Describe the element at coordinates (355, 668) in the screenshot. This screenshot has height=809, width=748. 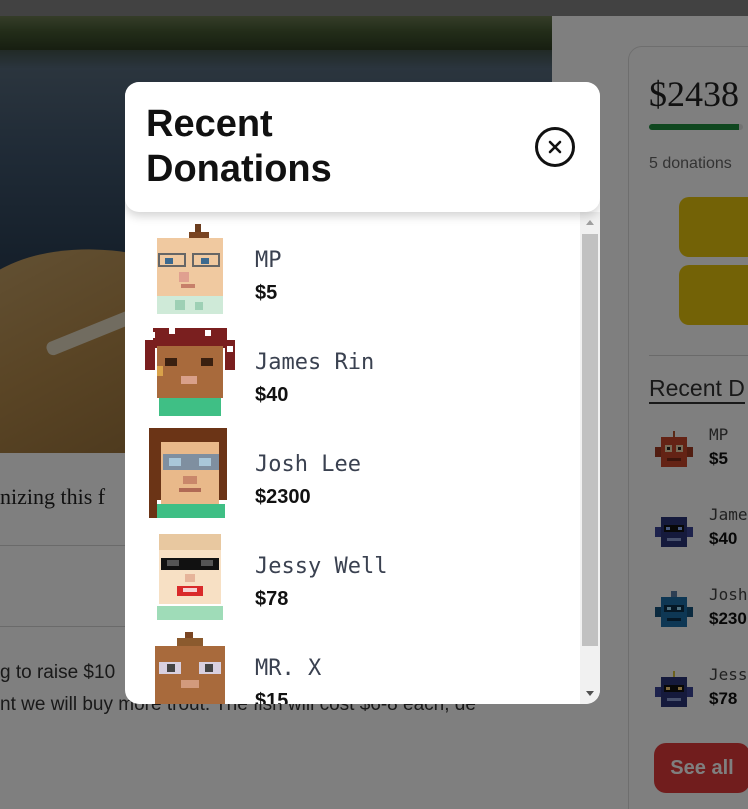
I see `list-item: MR. X $15` at that location.